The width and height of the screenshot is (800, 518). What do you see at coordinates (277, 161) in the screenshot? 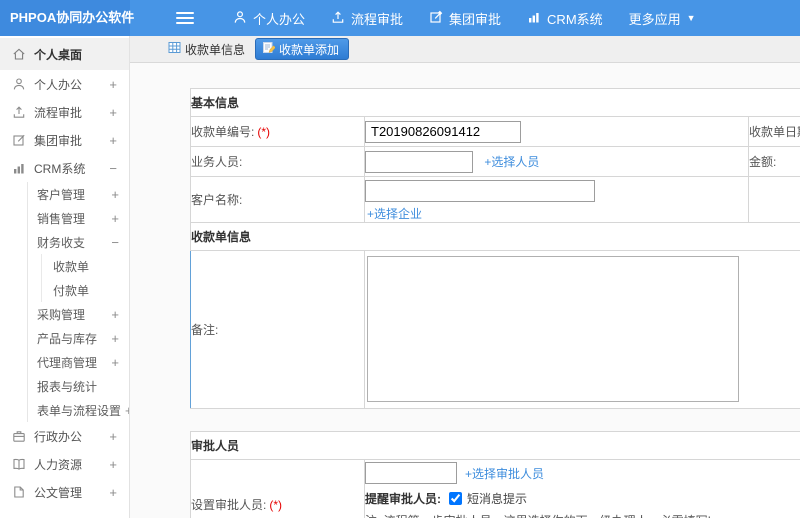
I see `salesperson-label: 业务人员:` at bounding box center [277, 161].